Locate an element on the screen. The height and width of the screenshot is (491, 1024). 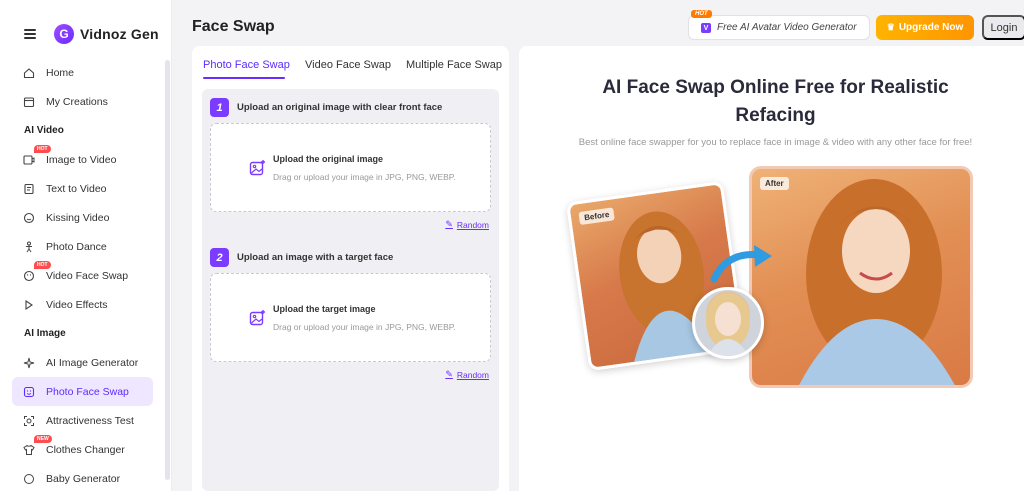
sidebar-item-label: Clothes Changer is located at coordinates (85, 449).